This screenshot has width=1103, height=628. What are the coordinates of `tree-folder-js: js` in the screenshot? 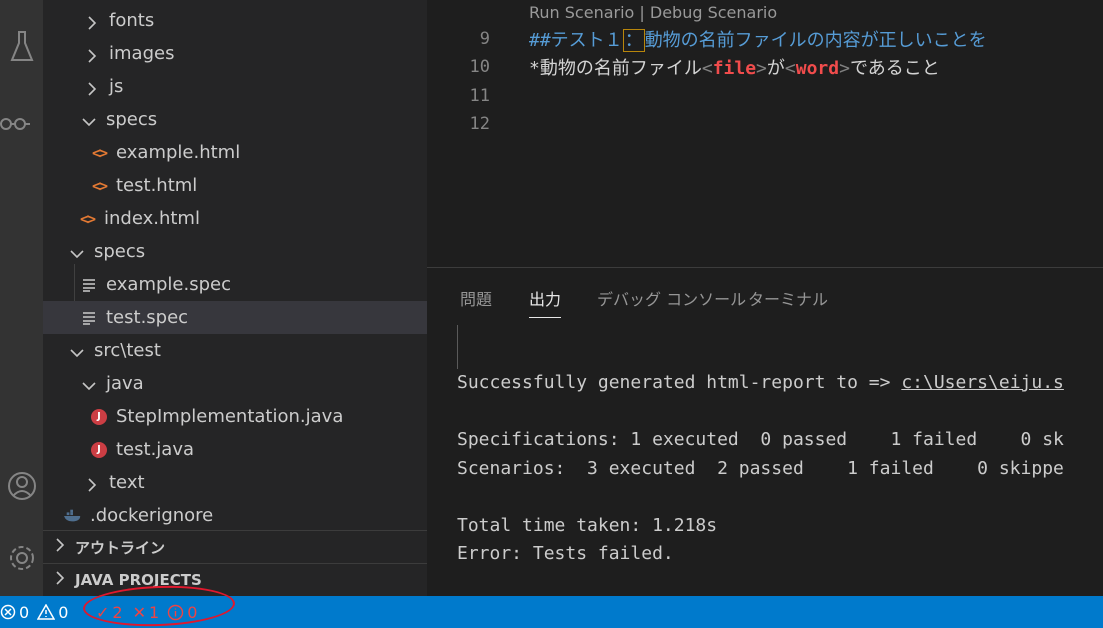 It's located at (235, 86).